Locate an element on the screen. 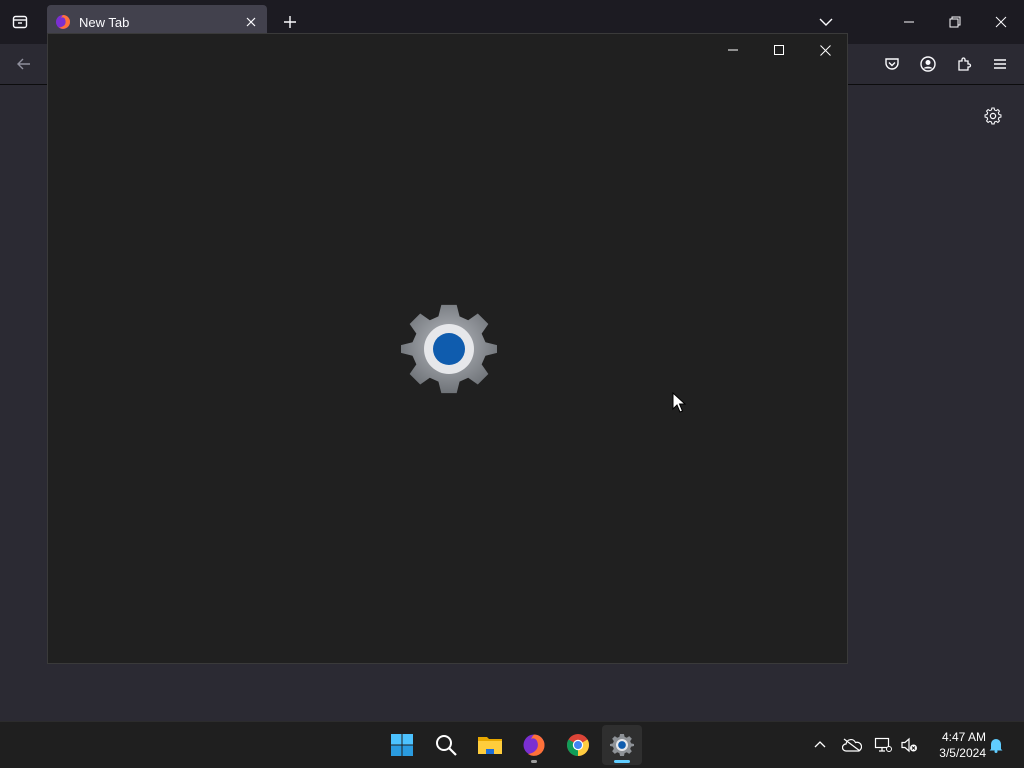 This screenshot has width=1024, height=768. browser-close-button is located at coordinates (1001, 22).